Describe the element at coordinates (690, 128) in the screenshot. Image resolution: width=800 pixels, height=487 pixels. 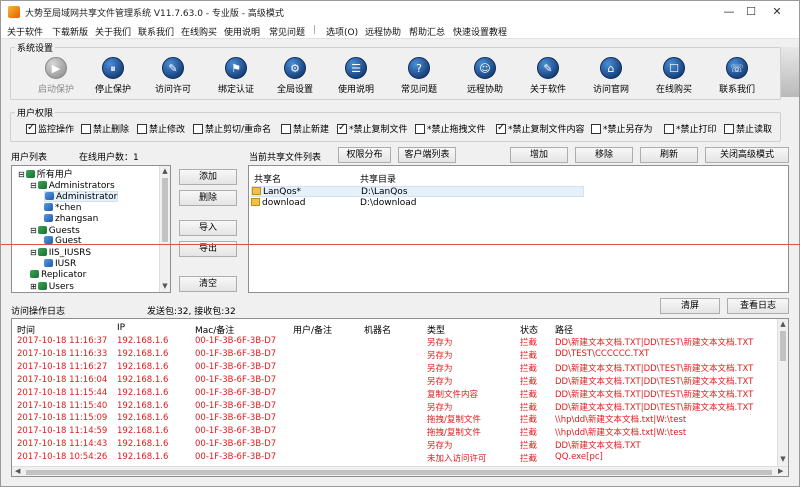
I see `permission-checkbox-9: *禁止打印` at that location.